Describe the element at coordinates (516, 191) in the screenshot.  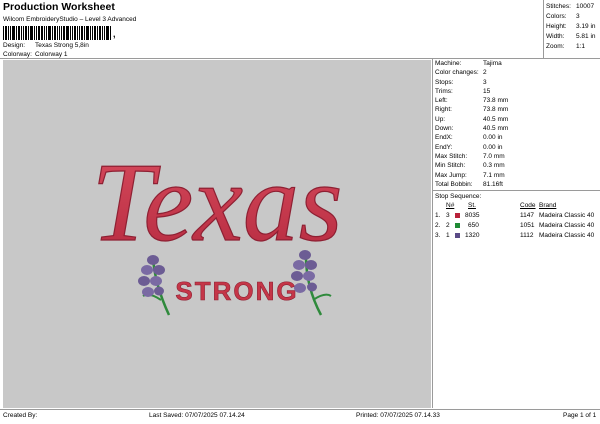
I see `sequence-divider` at that location.